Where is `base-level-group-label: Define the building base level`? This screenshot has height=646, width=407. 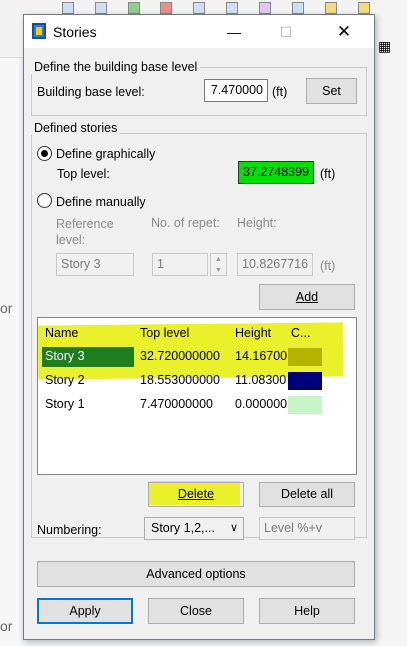
base-level-group-label: Define the building base level is located at coordinates (116, 67).